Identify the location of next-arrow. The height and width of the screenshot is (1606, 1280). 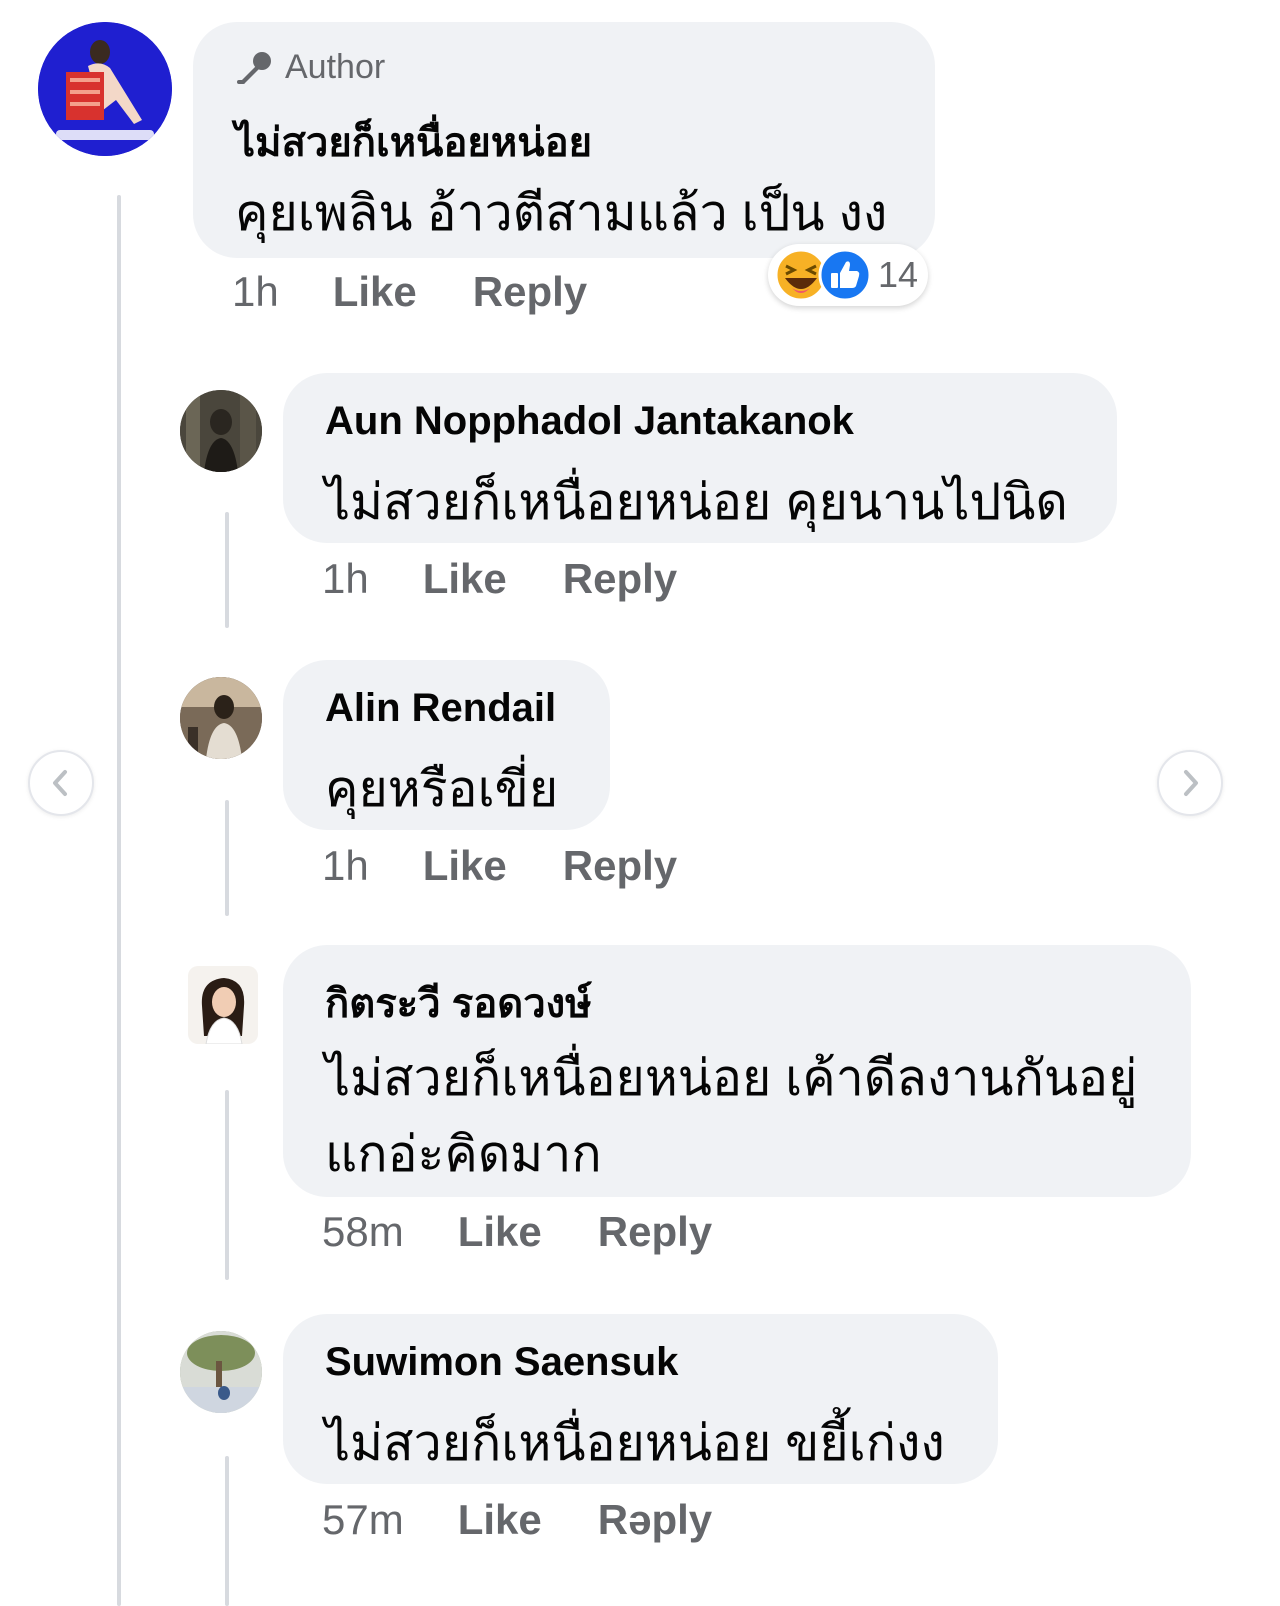
(1190, 783).